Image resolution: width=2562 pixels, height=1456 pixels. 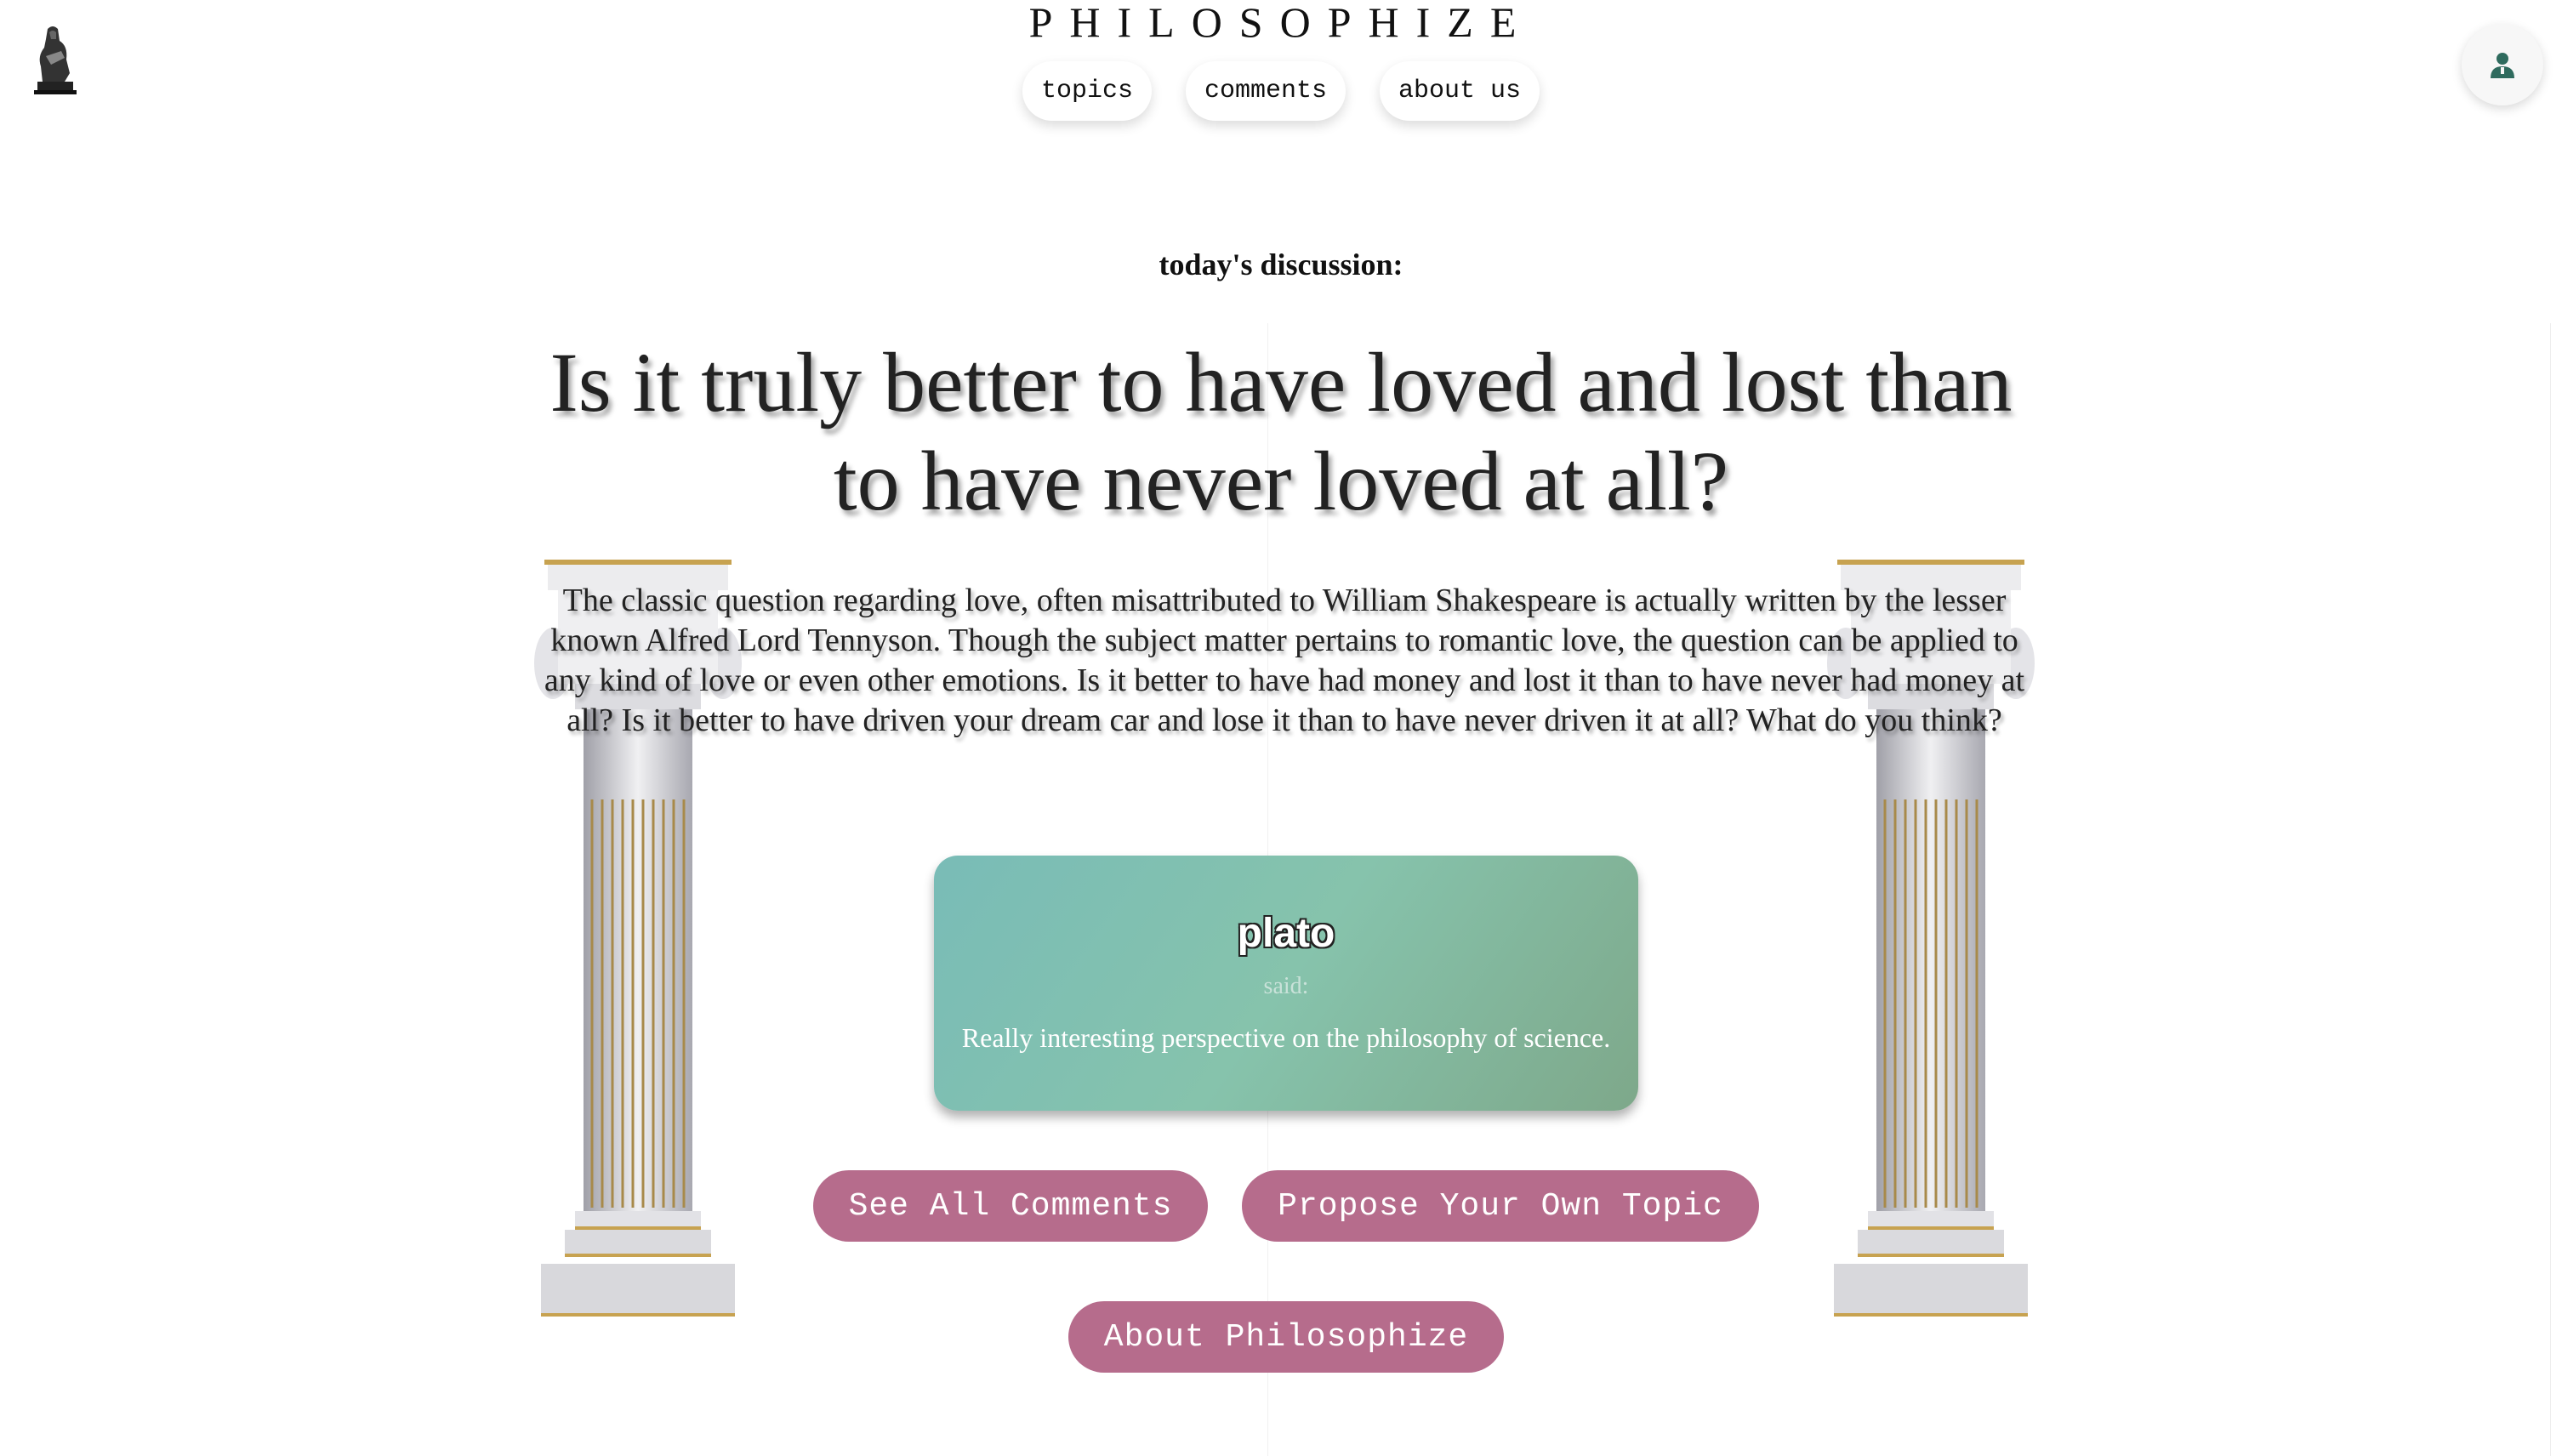 What do you see at coordinates (1281, 23) in the screenshot?
I see `site-title: PHILOSOPHIZE` at bounding box center [1281, 23].